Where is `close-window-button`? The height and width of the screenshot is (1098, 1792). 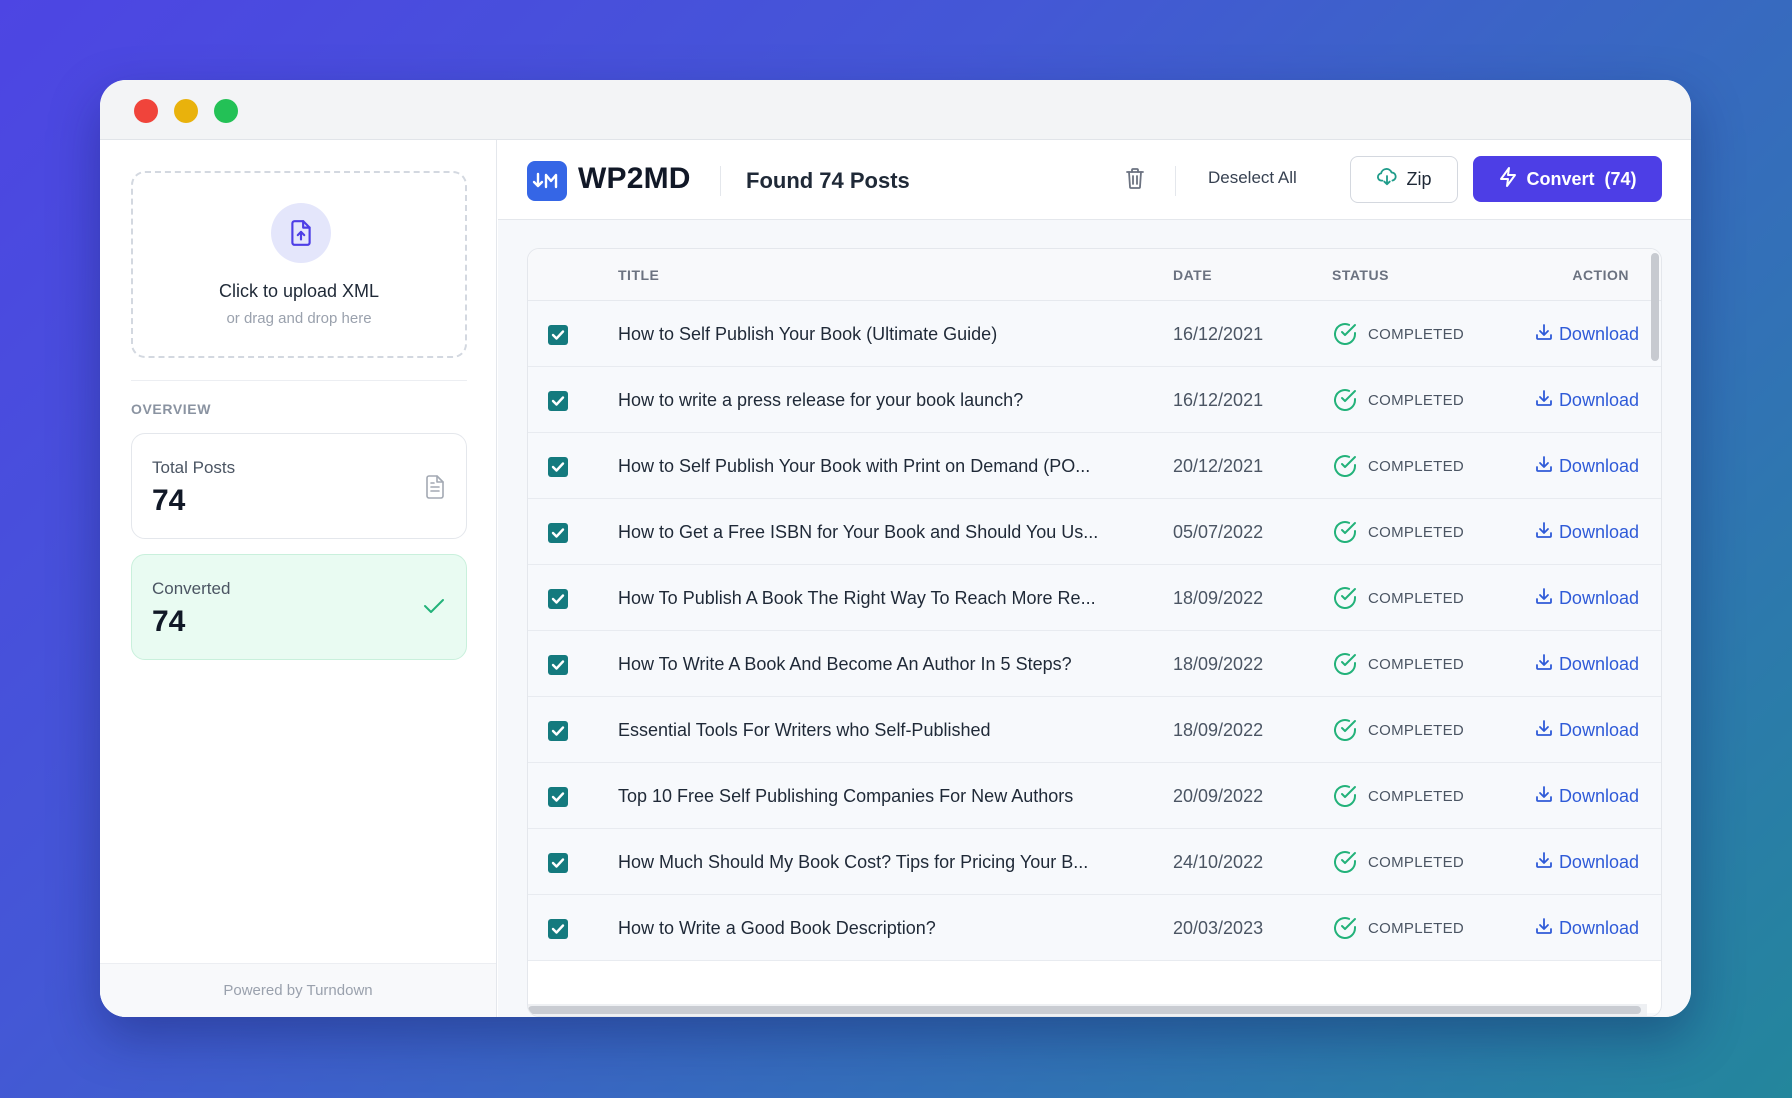
close-window-button is located at coordinates (146, 111).